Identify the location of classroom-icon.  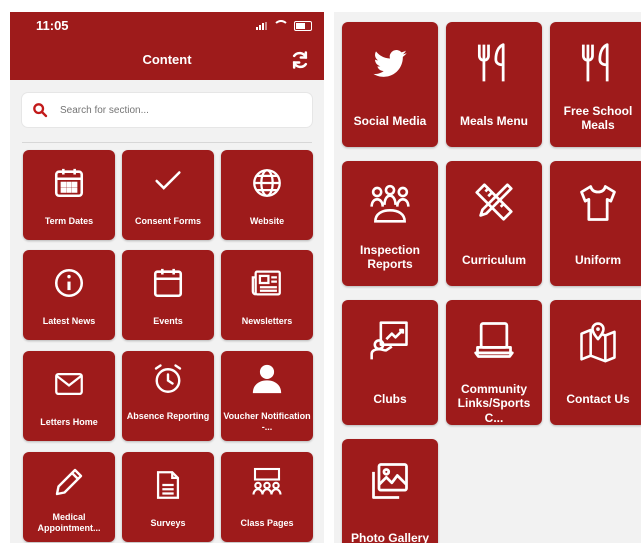
(267, 481).